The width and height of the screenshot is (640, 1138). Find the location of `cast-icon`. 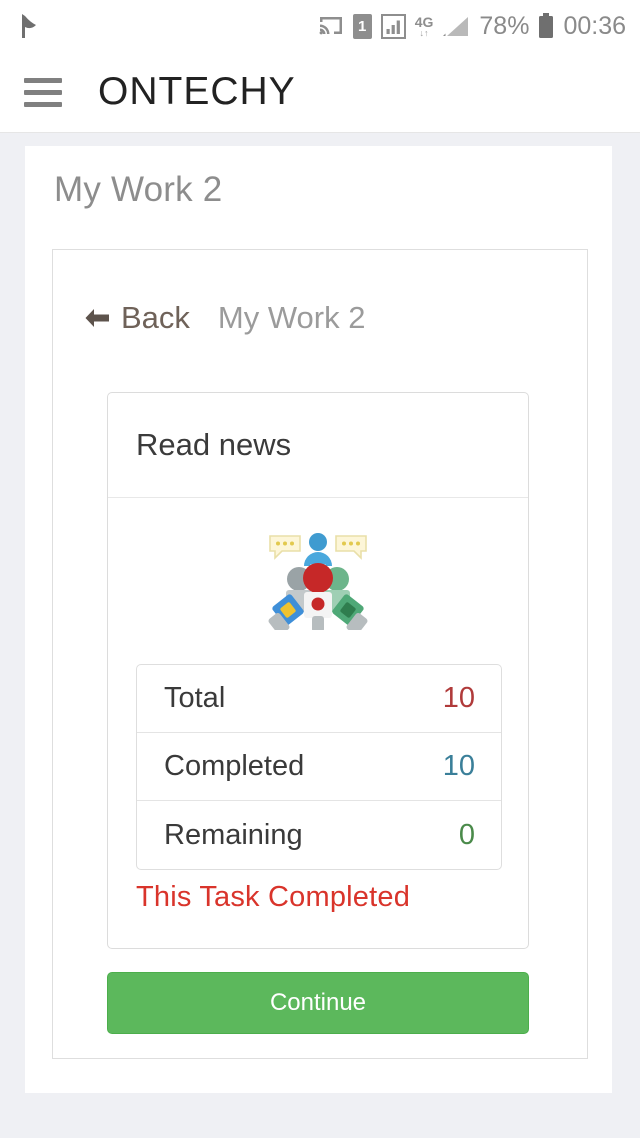

cast-icon is located at coordinates (331, 26).